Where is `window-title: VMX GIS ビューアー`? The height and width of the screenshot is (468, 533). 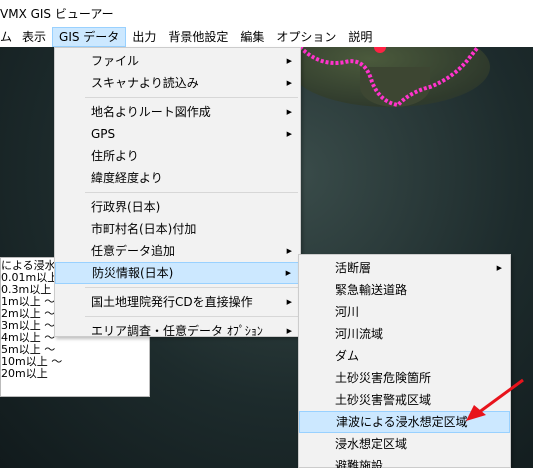
window-title: VMX GIS ビューアー is located at coordinates (57, 14).